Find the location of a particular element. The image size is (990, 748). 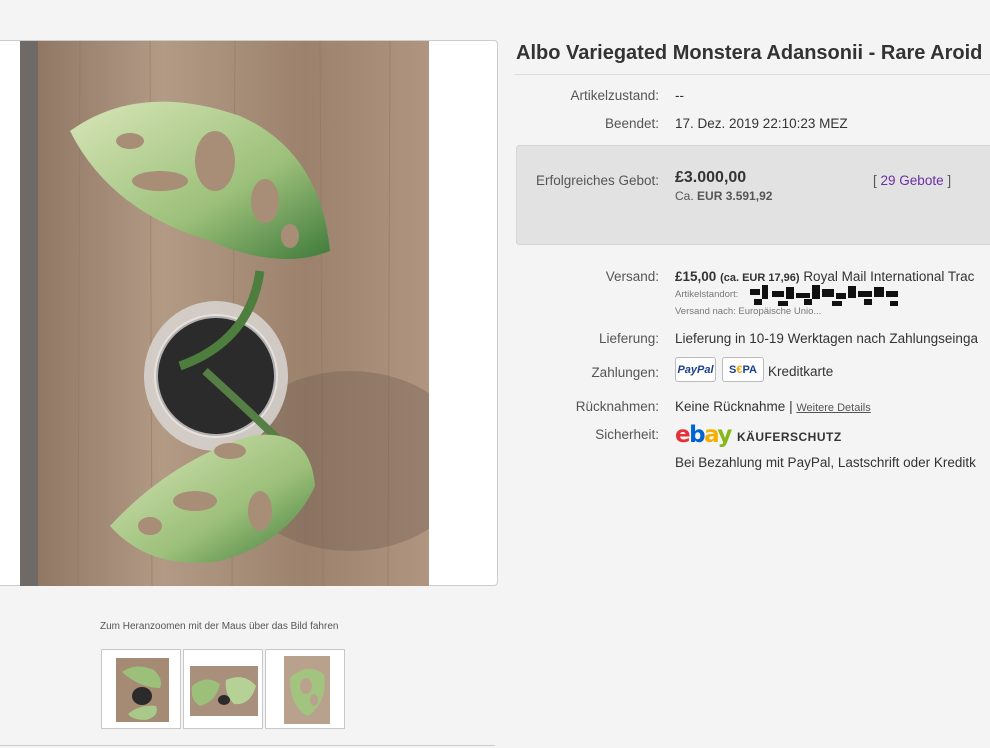

conv-value: EUR 3.591,92 is located at coordinates (735, 196).